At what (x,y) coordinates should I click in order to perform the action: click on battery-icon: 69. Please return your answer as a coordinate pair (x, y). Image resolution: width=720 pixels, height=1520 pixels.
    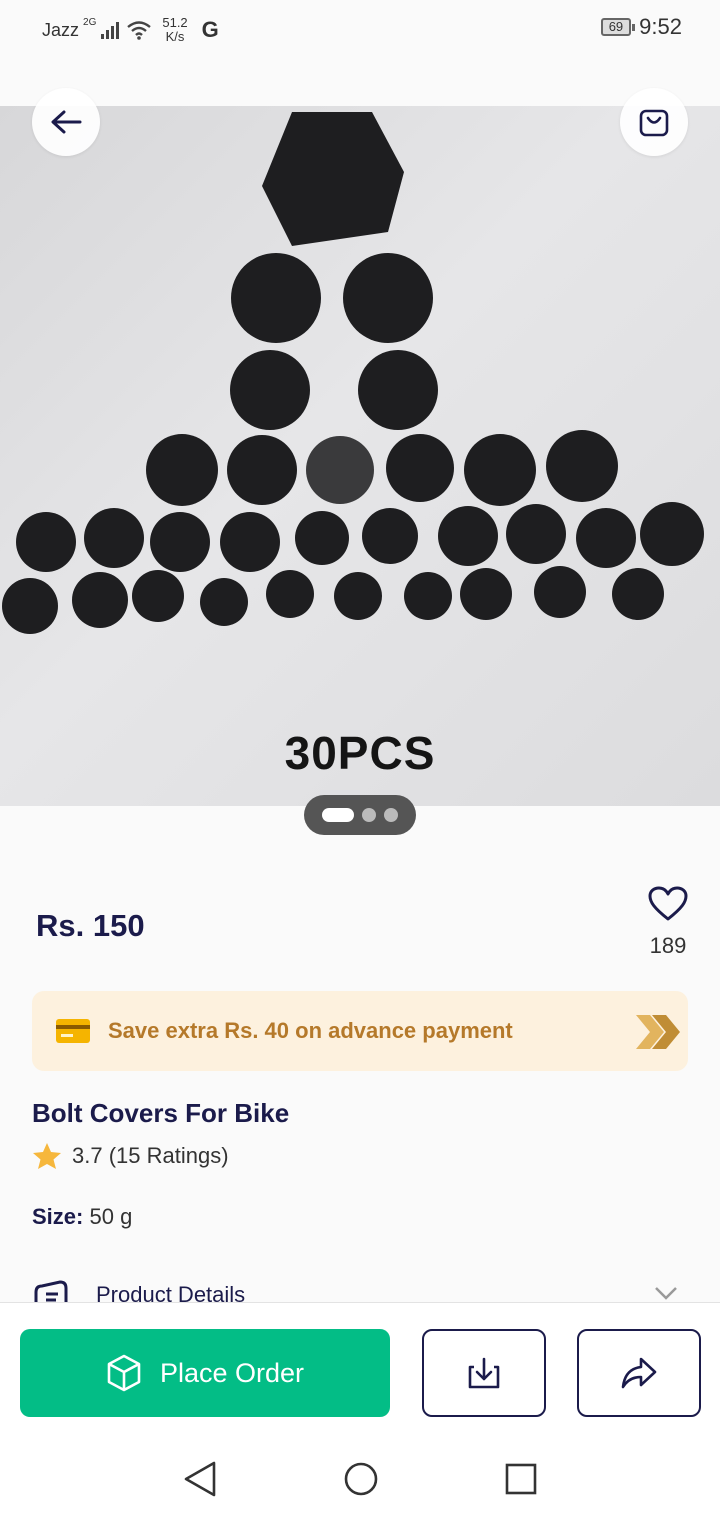
    Looking at the image, I should click on (618, 27).